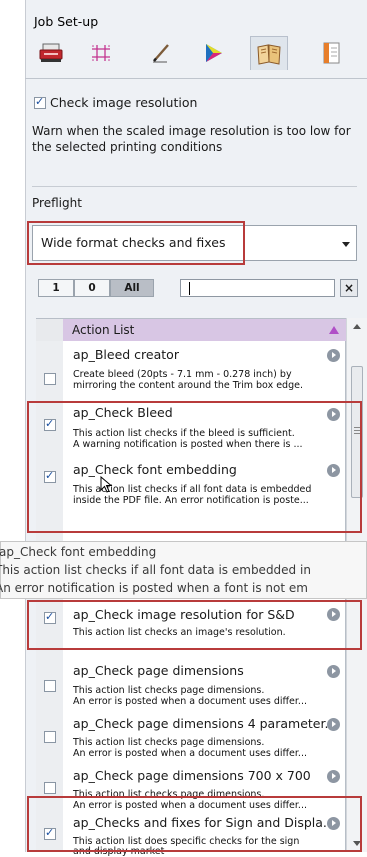  What do you see at coordinates (92, 288) in the screenshot?
I see `filter-segment-0: 0` at bounding box center [92, 288].